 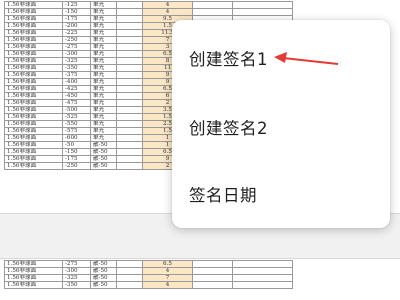 What do you see at coordinates (148, 271) in the screenshot?
I see `table-row: 1.56非球面 -300 散-50 4` at bounding box center [148, 271].